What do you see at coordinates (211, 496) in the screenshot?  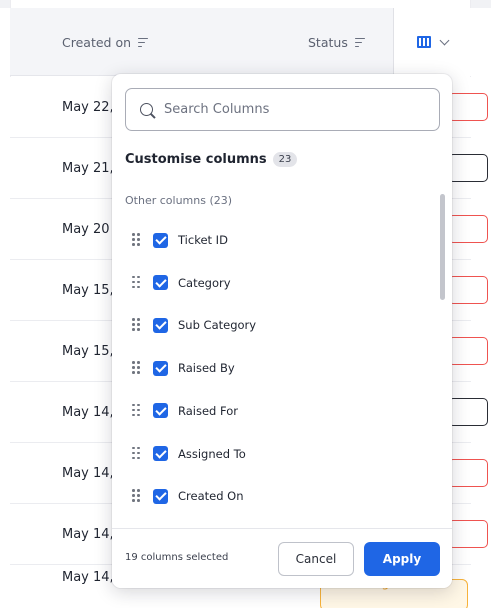 I see `column-option-label: Created On` at bounding box center [211, 496].